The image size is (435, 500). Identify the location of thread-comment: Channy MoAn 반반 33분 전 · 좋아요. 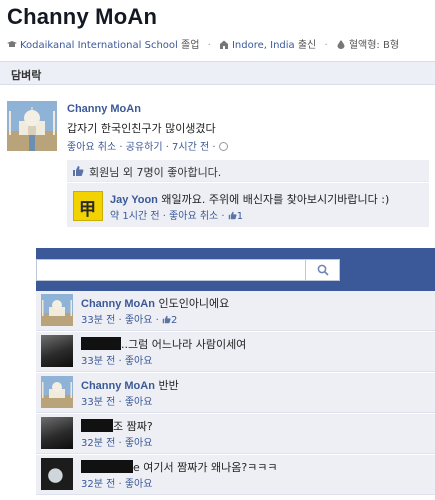
(235, 393).